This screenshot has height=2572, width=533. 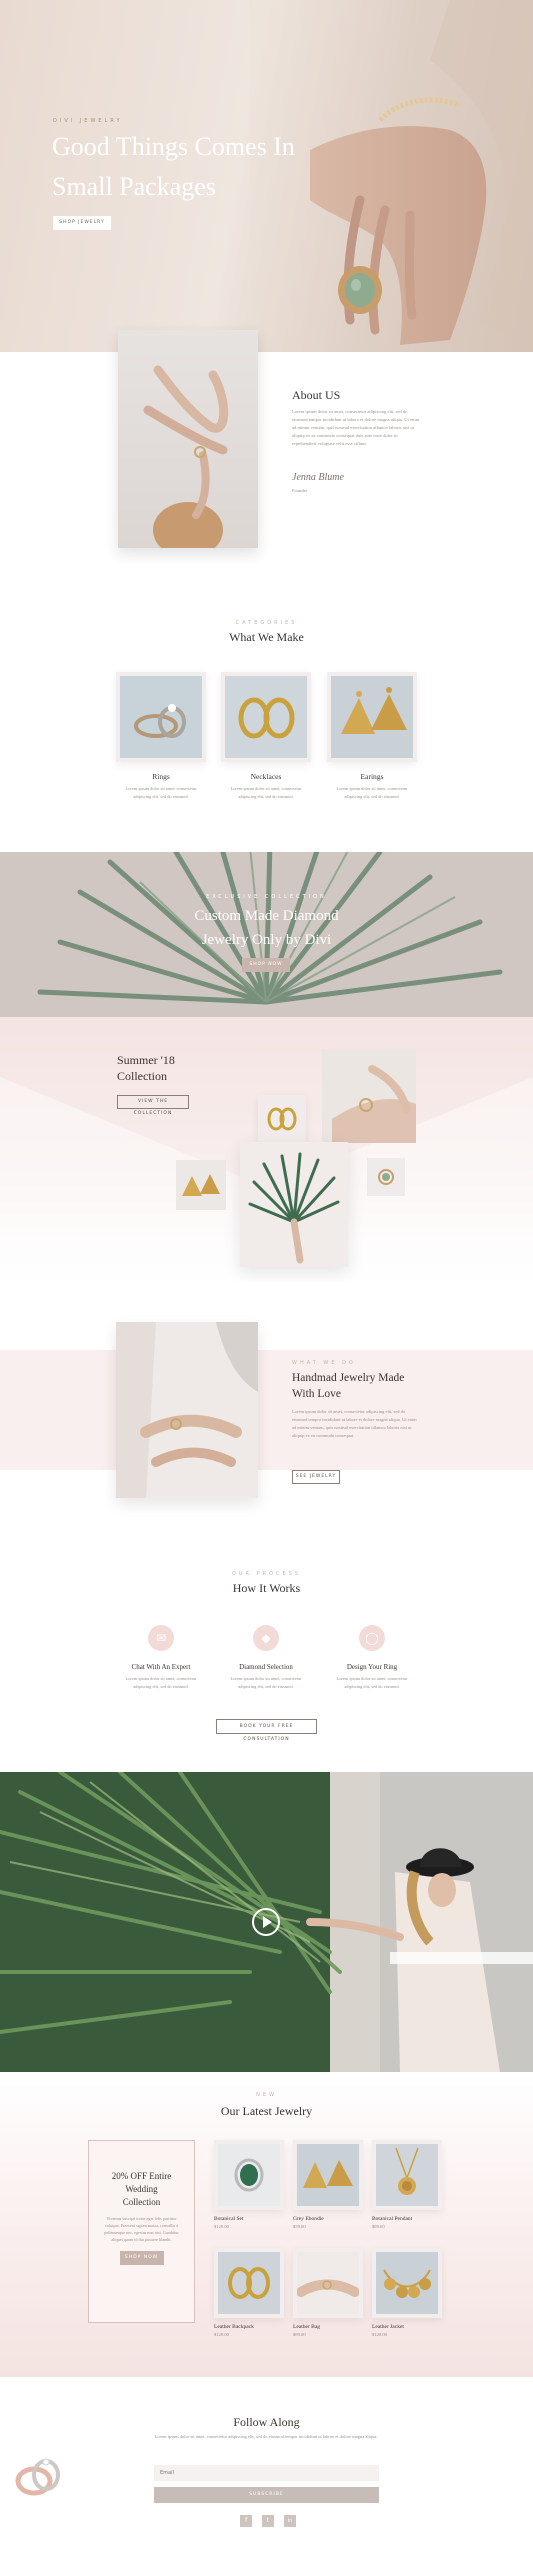 What do you see at coordinates (266, 2495) in the screenshot?
I see `subscribe-button: SUBSCRIBE` at bounding box center [266, 2495].